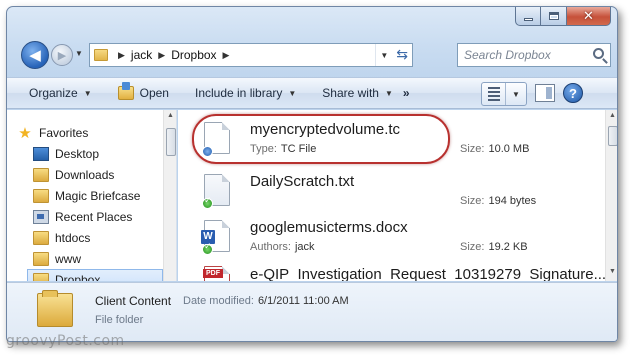 The height and width of the screenshot is (356, 630). What do you see at coordinates (125, 91) in the screenshot?
I see `open-icon` at bounding box center [125, 91].